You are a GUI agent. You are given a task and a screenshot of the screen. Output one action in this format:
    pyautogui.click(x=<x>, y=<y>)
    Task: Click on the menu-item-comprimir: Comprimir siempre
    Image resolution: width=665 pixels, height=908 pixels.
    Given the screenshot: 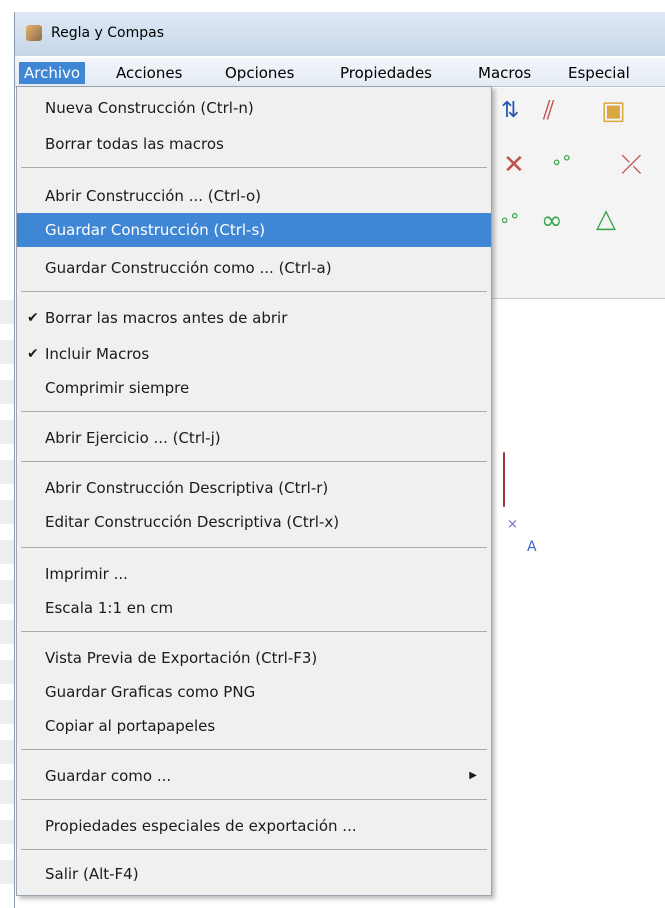 What is the action you would take?
    pyautogui.click(x=254, y=388)
    